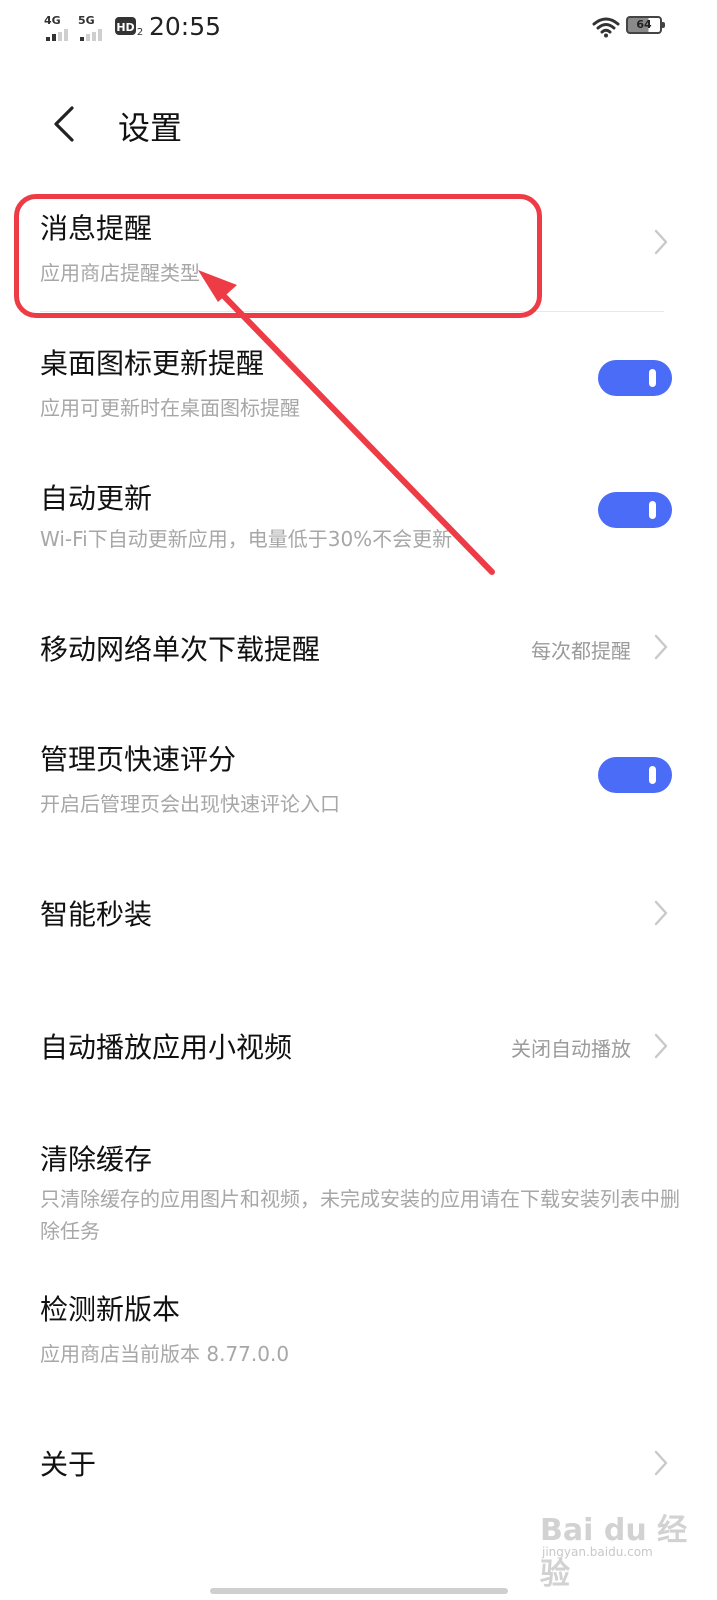  What do you see at coordinates (358, 915) in the screenshot?
I see `settings-row-smart-install: 智能秒装` at bounding box center [358, 915].